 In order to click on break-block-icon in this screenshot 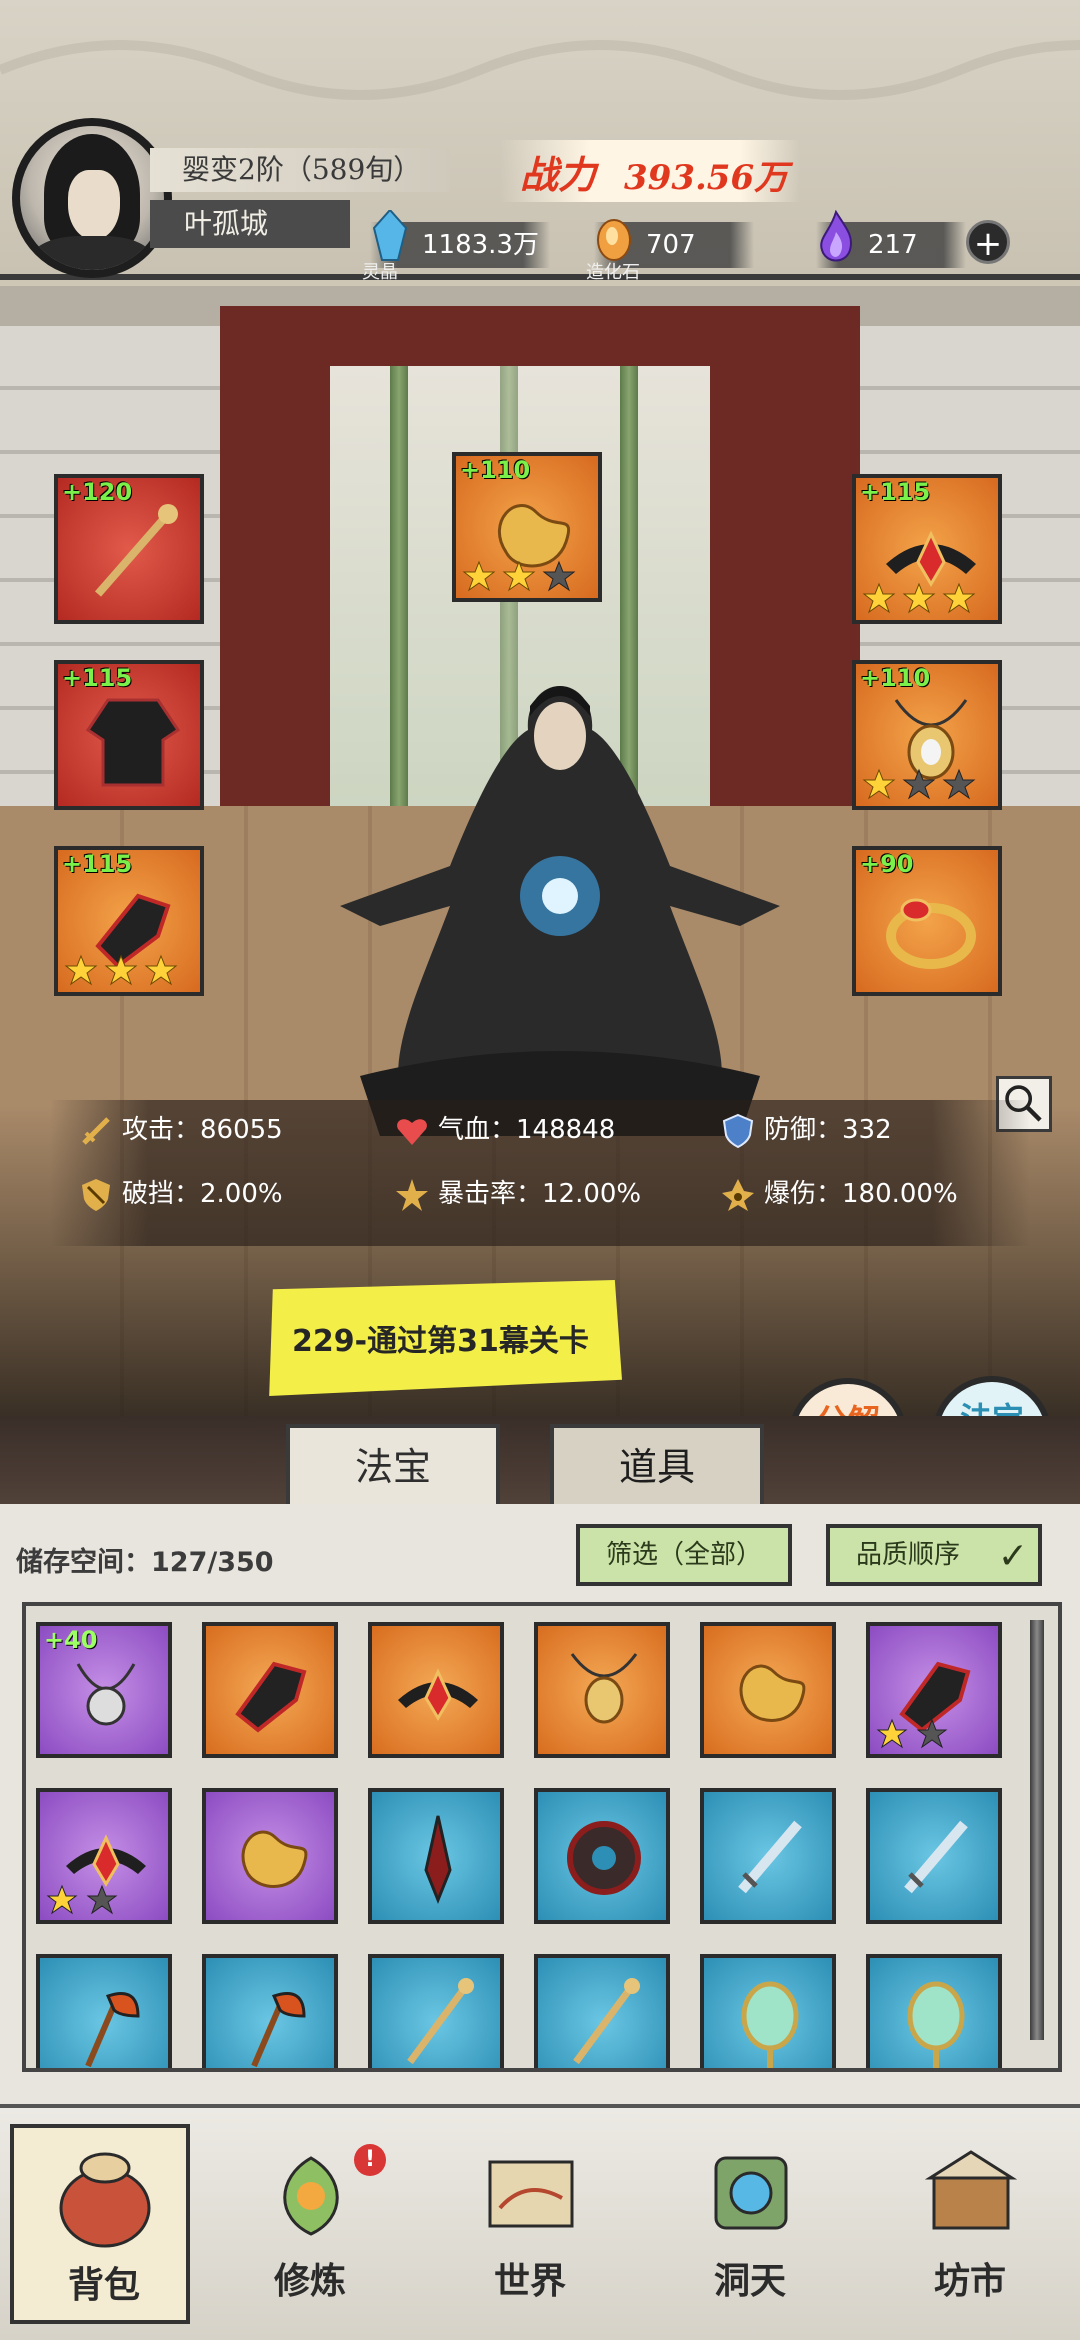, I will do `click(96, 1194)`.